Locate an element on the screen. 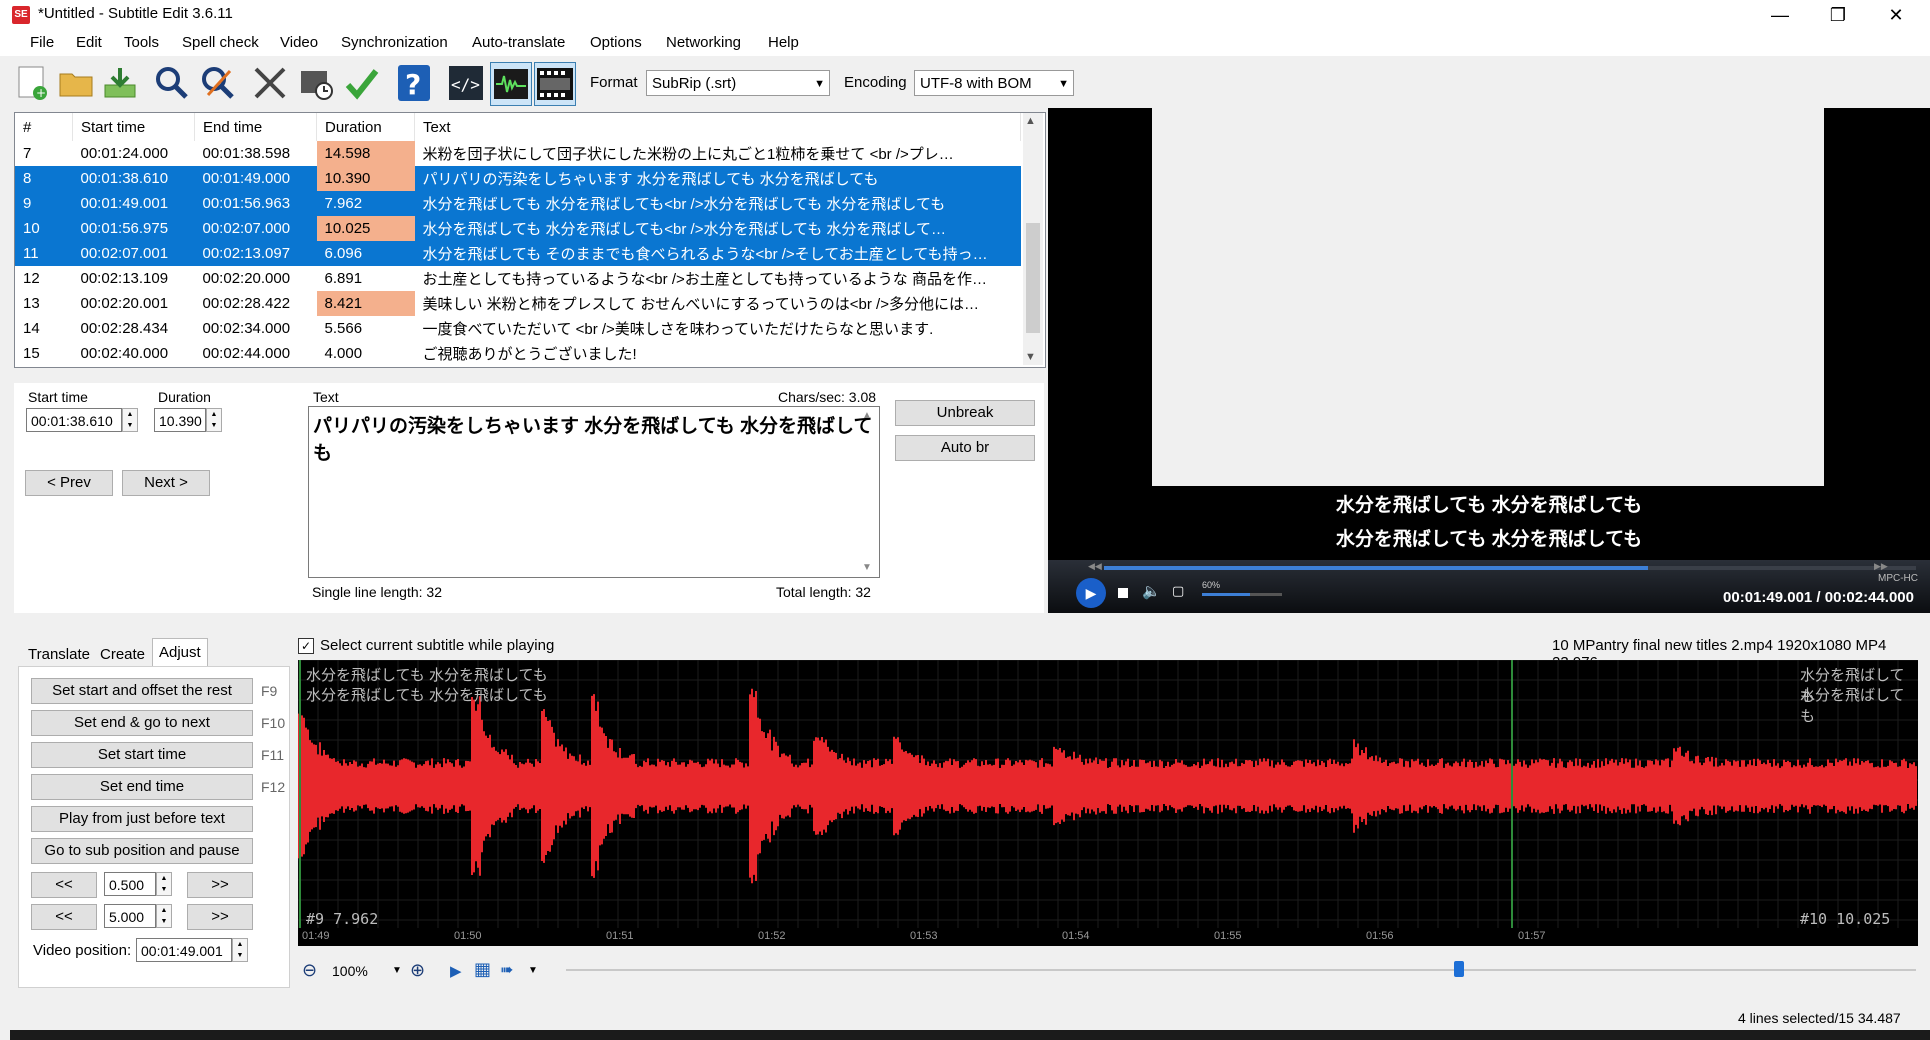 This screenshot has height=1040, width=1930. large-step-field: 5.000 is located at coordinates (130, 916).